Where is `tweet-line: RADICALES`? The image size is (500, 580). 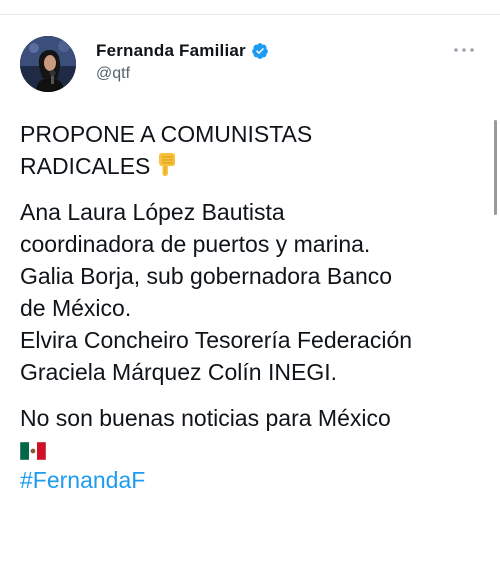 tweet-line: RADICALES is located at coordinates (85, 166).